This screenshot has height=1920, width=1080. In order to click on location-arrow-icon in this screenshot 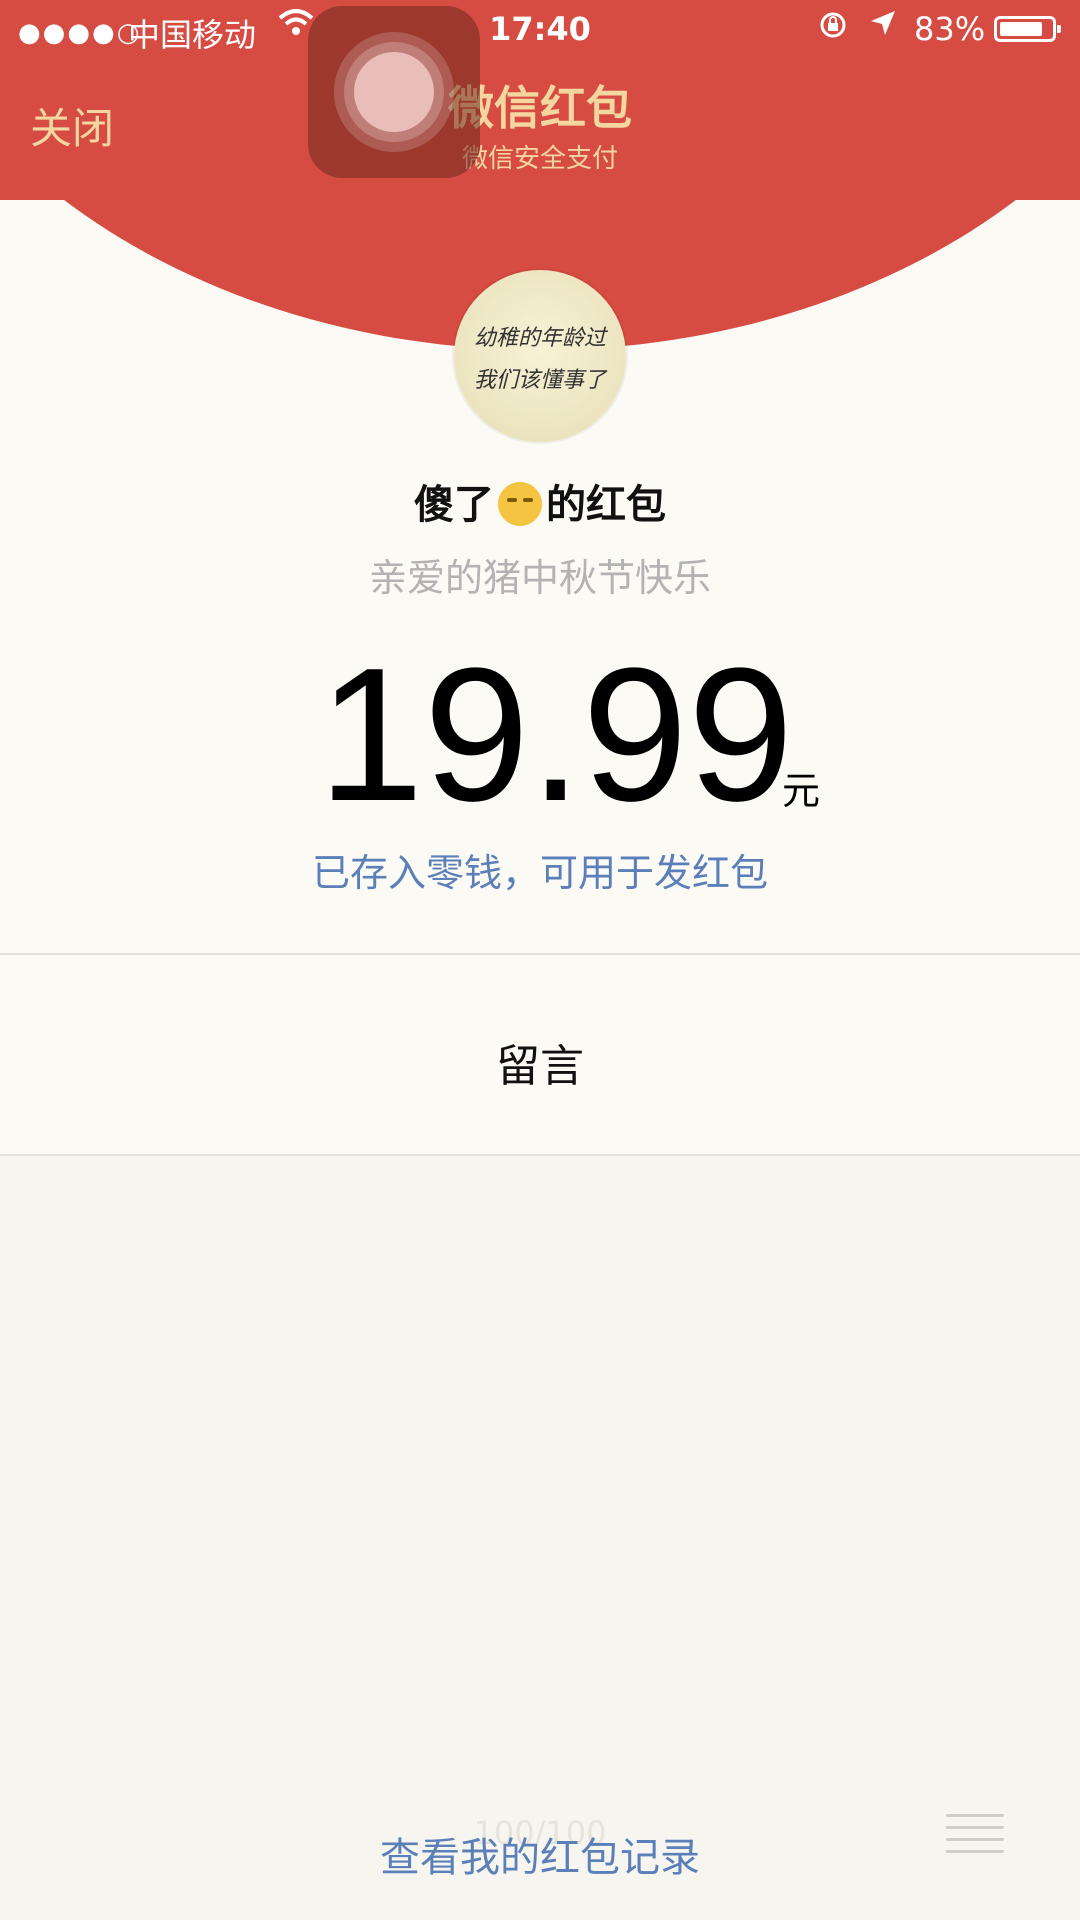, I will do `click(883, 27)`.